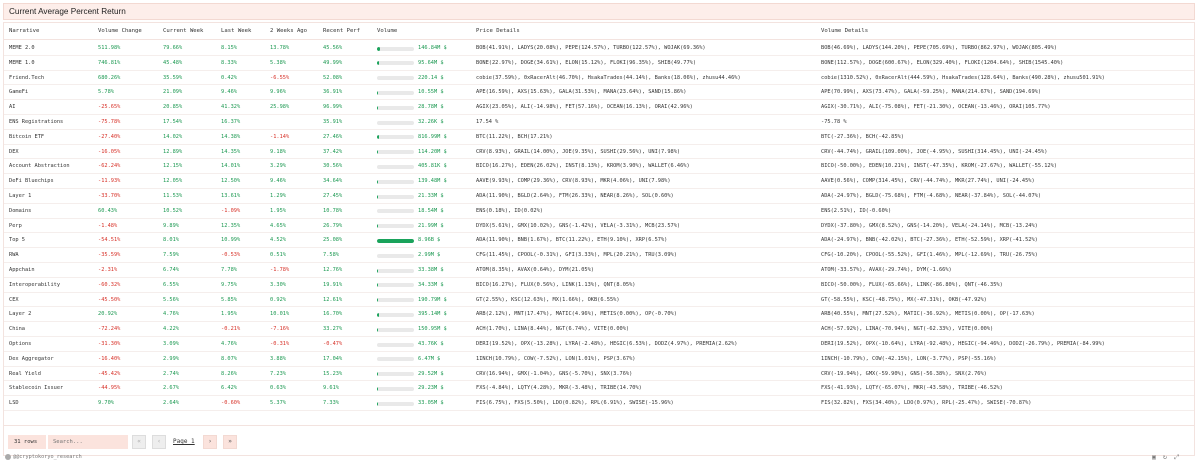 Image resolution: width=1200 pixels, height=468 pixels. Describe the element at coordinates (231, 151) in the screenshot. I see `cell-last-week: 14.35%` at that location.